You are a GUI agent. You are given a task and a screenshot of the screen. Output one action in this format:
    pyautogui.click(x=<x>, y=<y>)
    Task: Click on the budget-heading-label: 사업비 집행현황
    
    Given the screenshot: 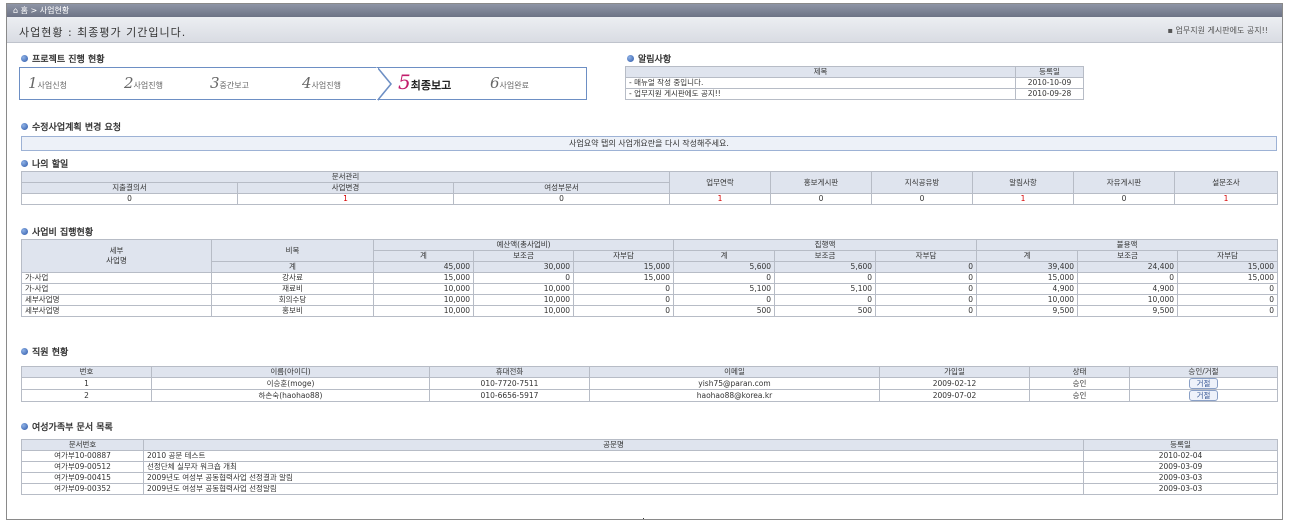 What is the action you would take?
    pyautogui.click(x=63, y=233)
    